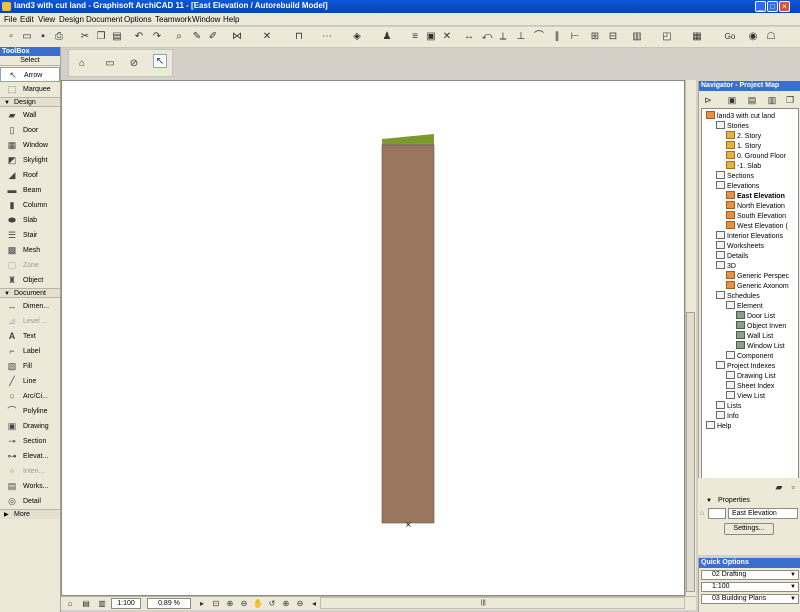  What do you see at coordinates (749, 356) in the screenshot?
I see `nav-tree-item: Component` at bounding box center [749, 356].